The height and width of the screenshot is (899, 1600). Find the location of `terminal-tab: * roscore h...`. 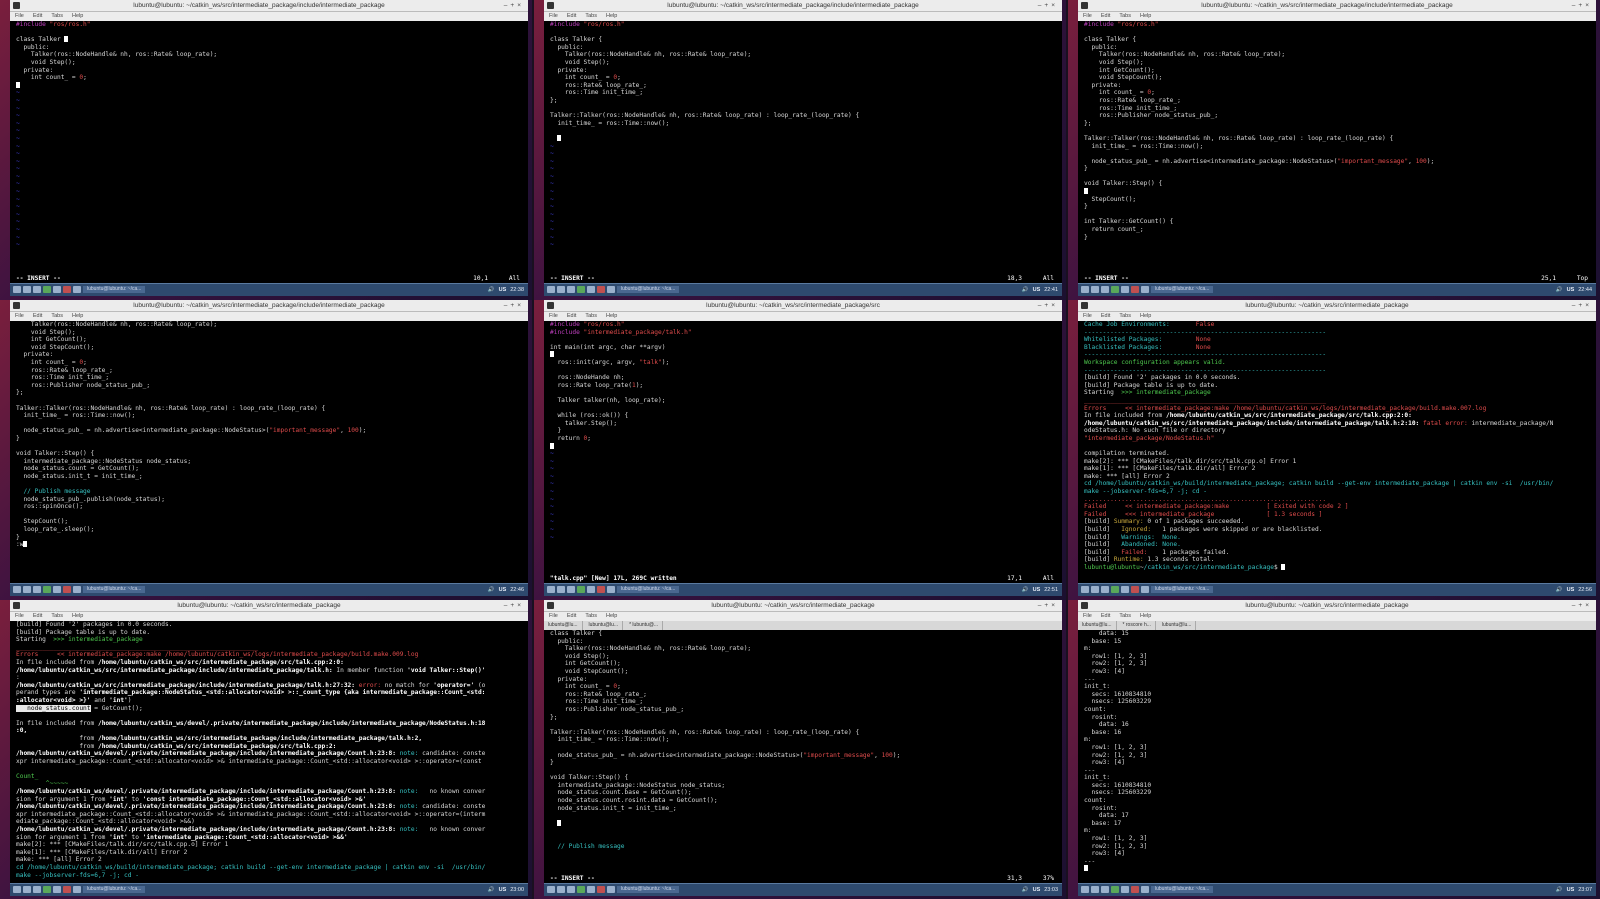

terminal-tab: * roscore h... is located at coordinates (1137, 625).